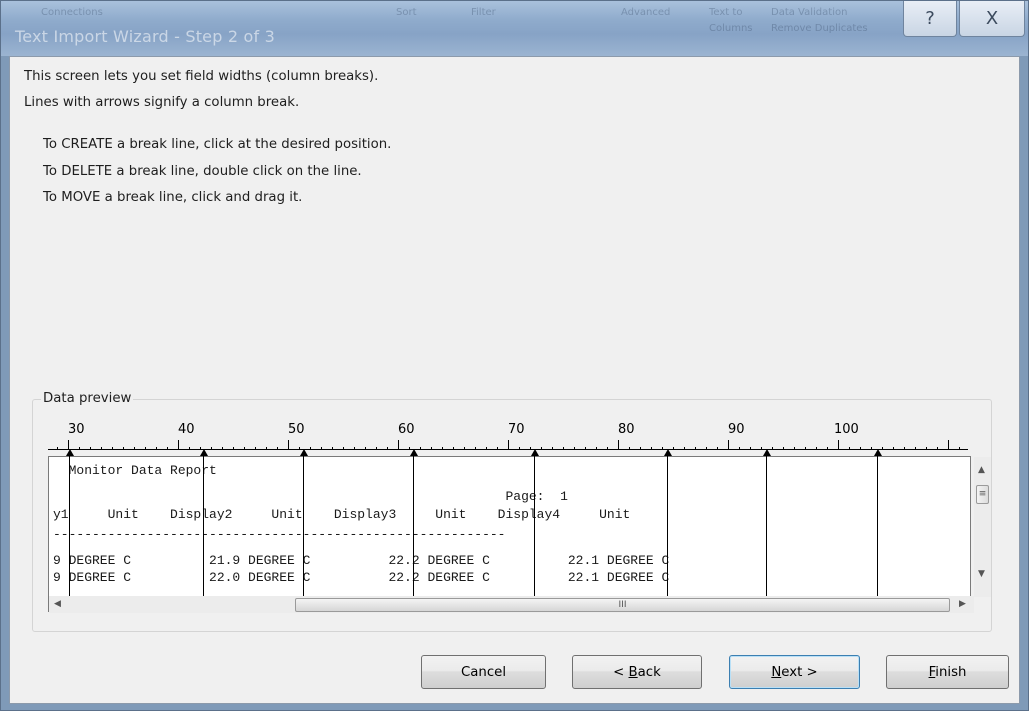  What do you see at coordinates (296, 429) in the screenshot?
I see `ruler-number: 50` at bounding box center [296, 429].